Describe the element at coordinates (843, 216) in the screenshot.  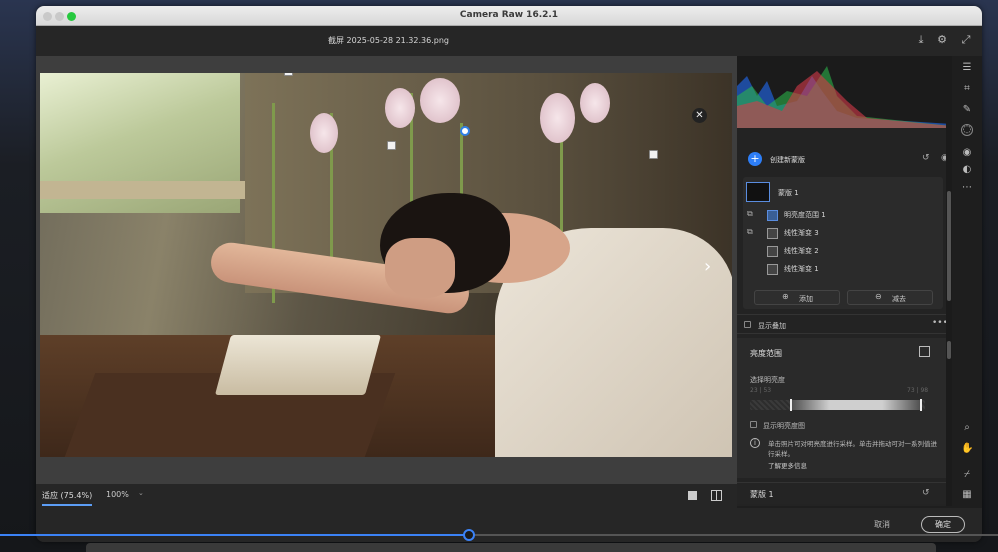
I see `mask-row: ⧉ 明亮度范围 1` at that location.